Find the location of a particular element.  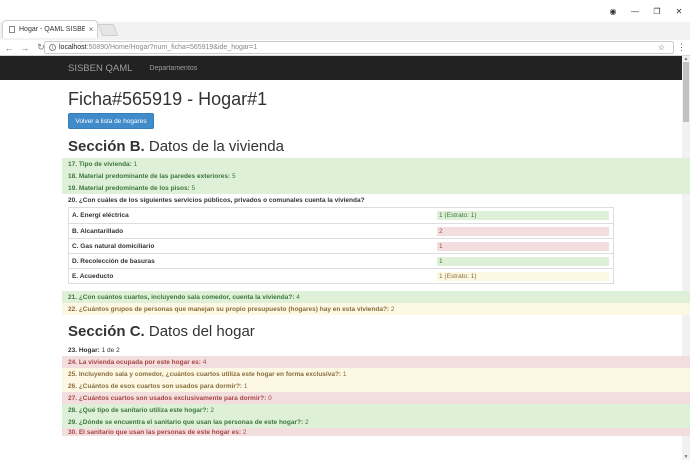

scroll-down-icon: ▼ is located at coordinates (686, 457).